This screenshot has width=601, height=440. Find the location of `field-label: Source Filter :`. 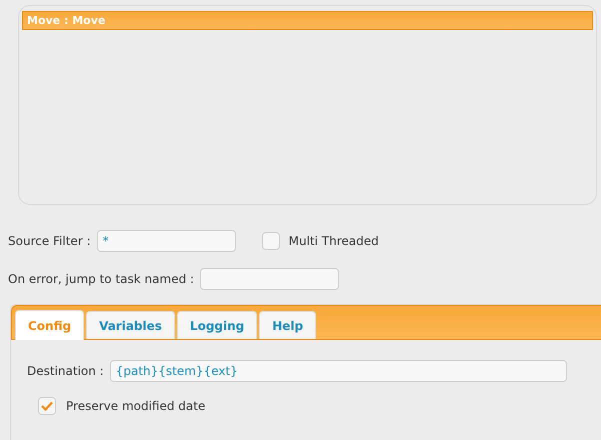

field-label: Source Filter : is located at coordinates (49, 241).